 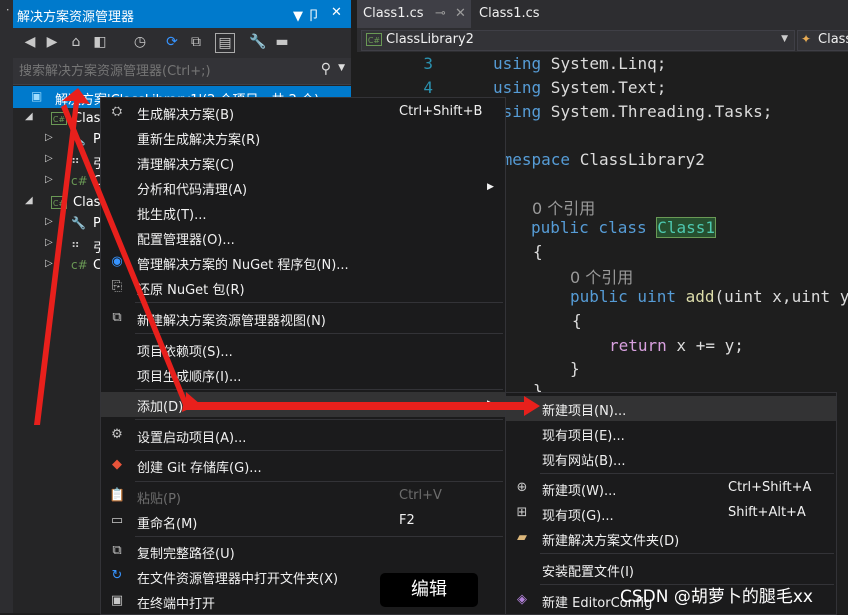 I want to click on watermark: CSDN @胡萝卜的腿毛xx, so click(x=716, y=597).